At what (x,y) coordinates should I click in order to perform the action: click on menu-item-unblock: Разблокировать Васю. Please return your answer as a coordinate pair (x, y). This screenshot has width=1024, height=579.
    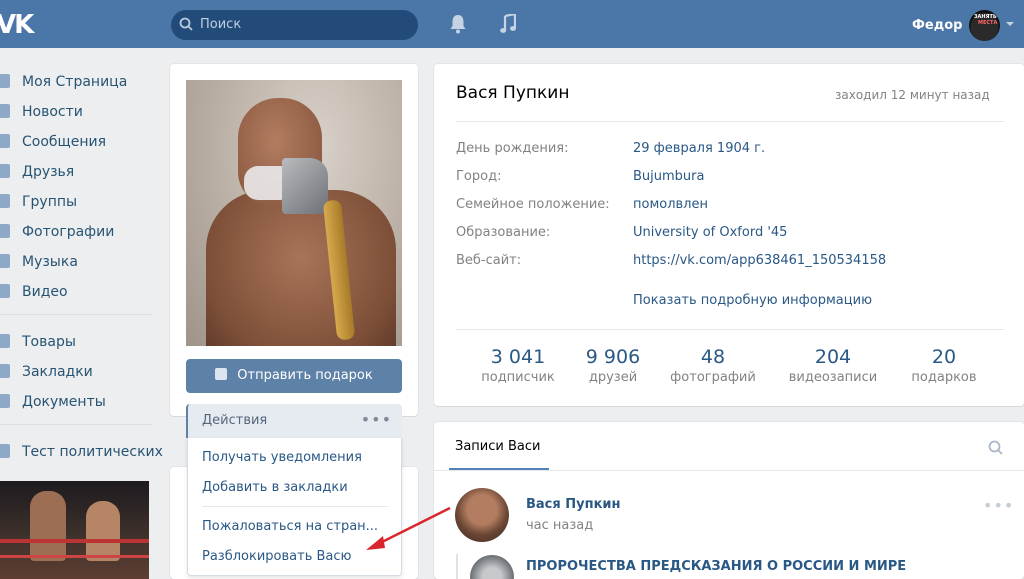
    Looking at the image, I should click on (276, 556).